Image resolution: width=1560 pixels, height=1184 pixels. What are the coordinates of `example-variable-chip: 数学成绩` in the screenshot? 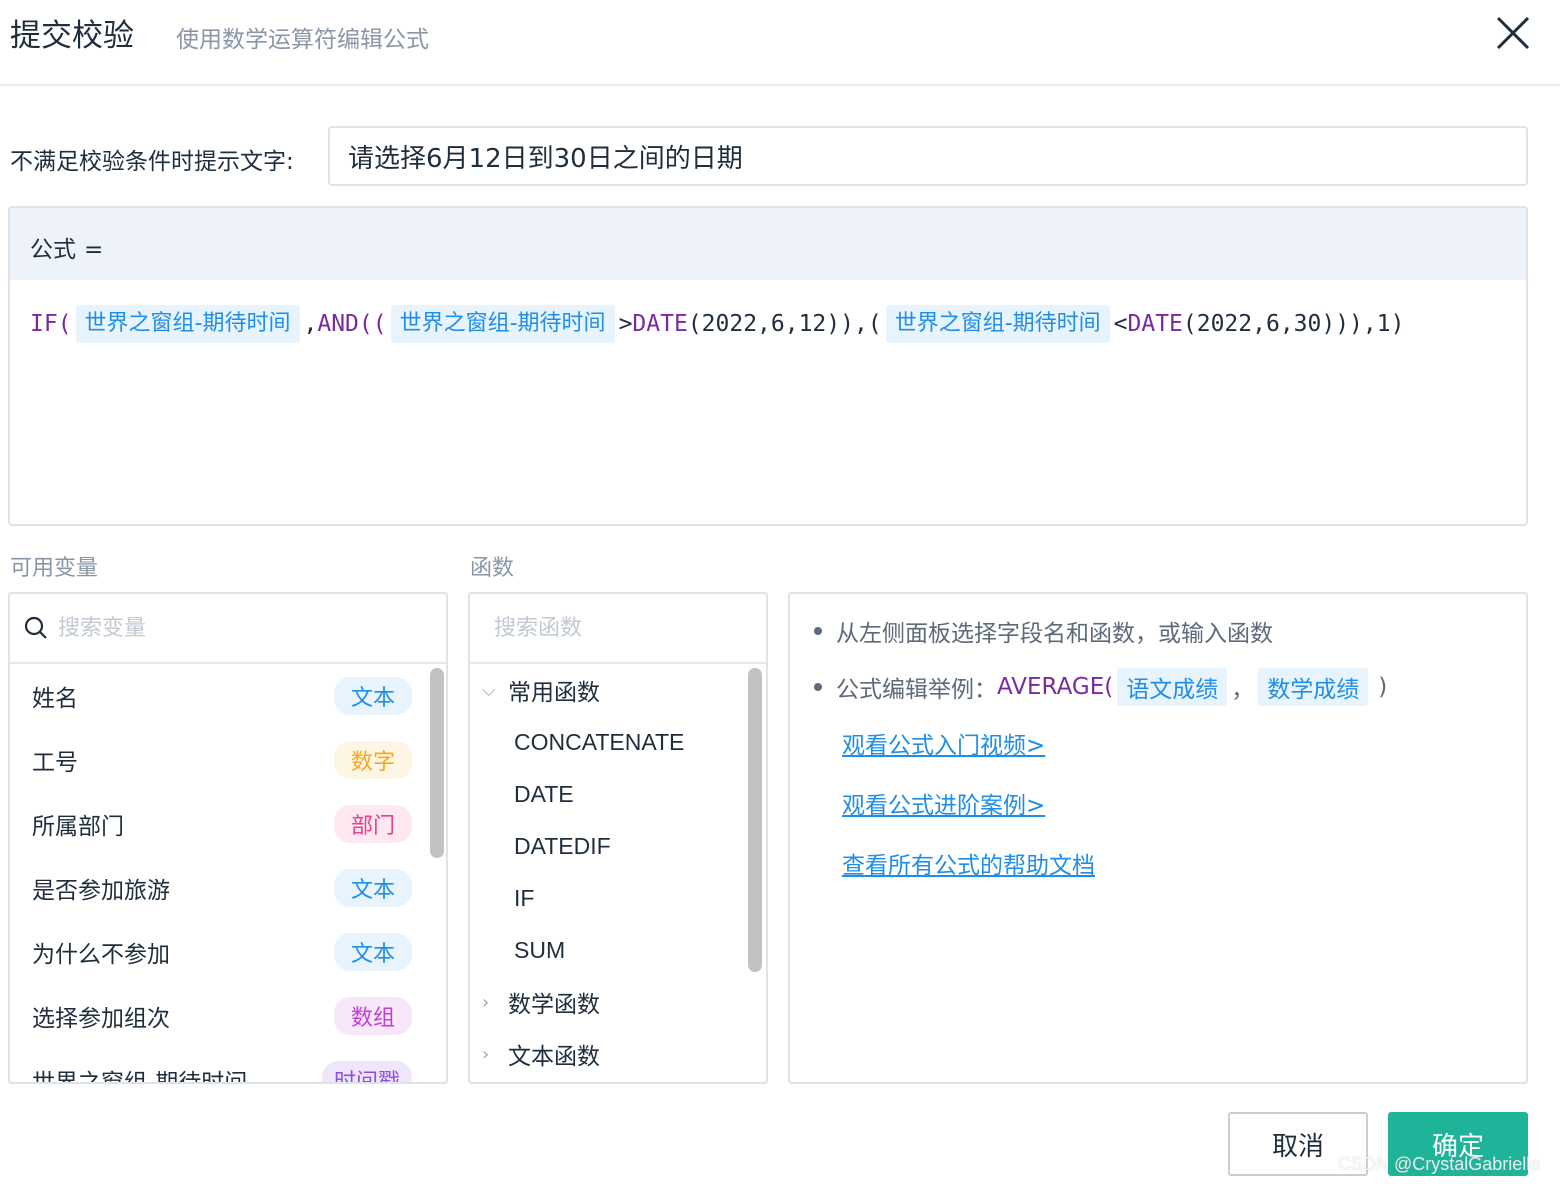 It's located at (1313, 687).